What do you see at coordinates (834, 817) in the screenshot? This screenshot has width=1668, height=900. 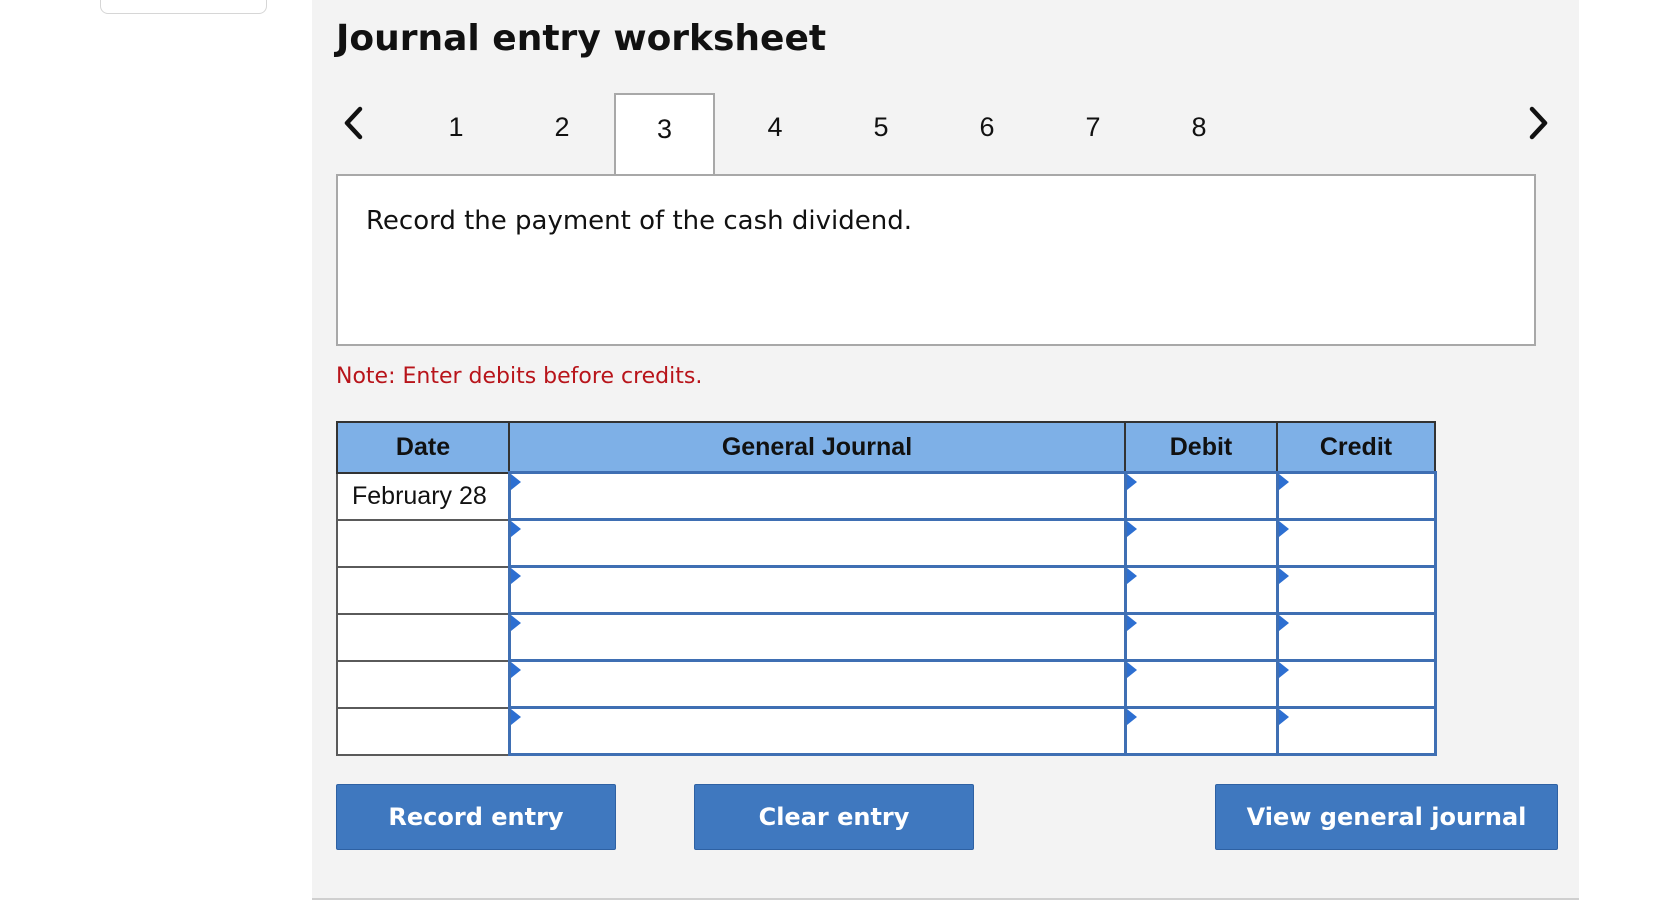 I see `clear-entry-button: Clear entry` at bounding box center [834, 817].